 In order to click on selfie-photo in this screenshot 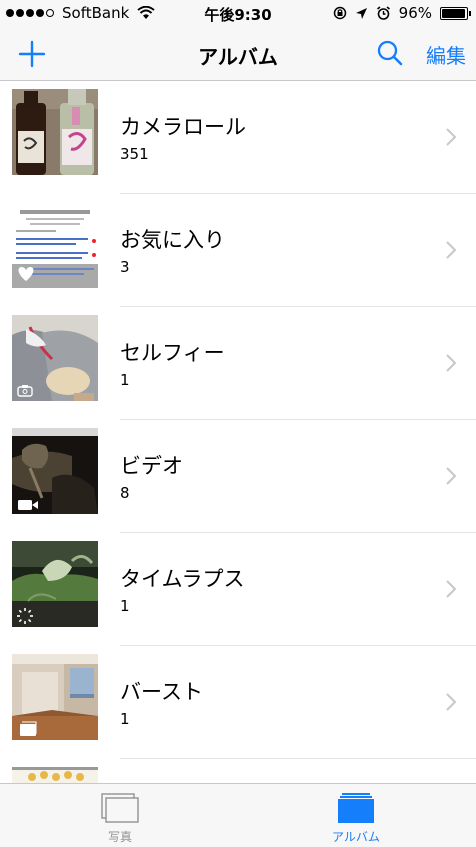, I will do `click(55, 358)`.